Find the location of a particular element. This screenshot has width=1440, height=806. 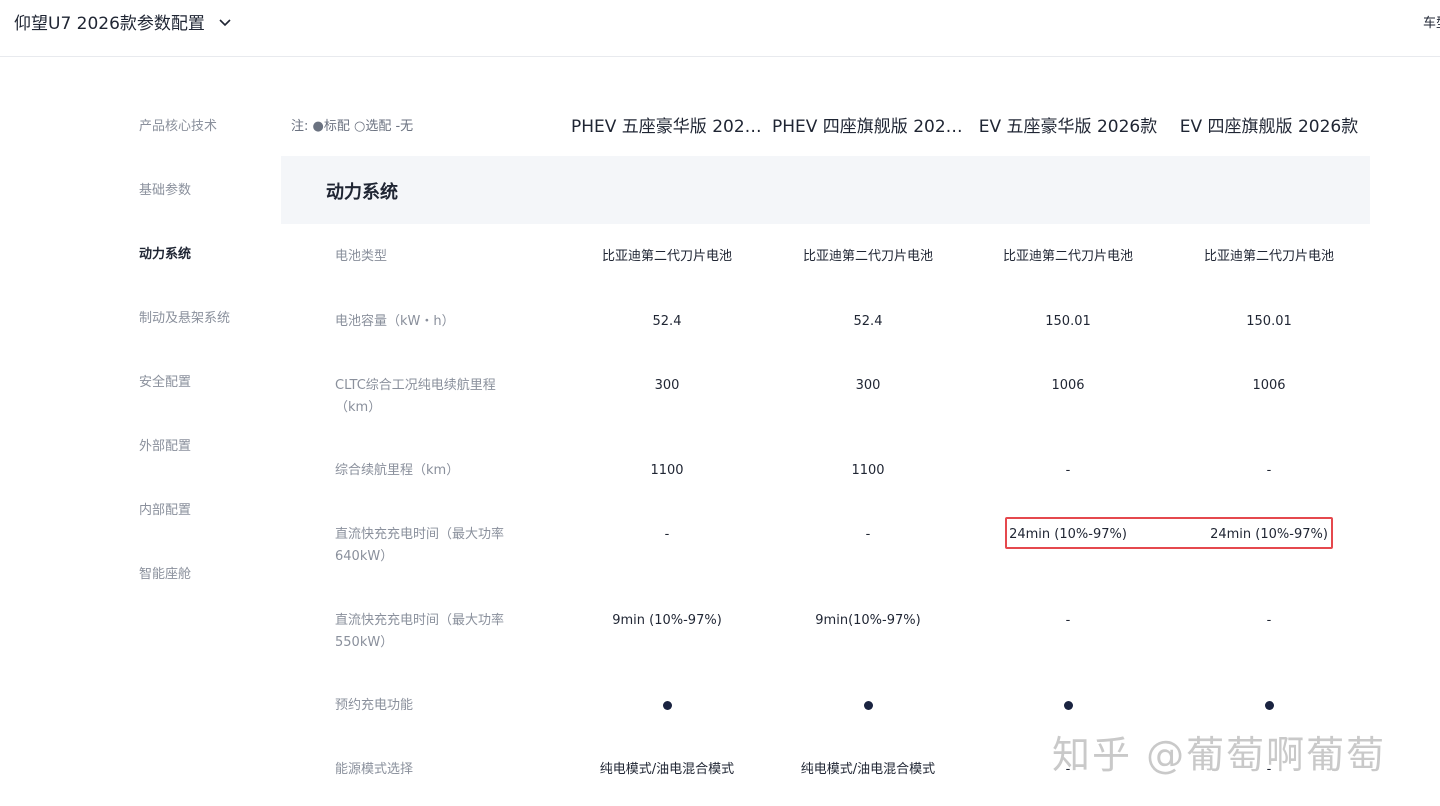

section-title: 动力系统 is located at coordinates (362, 192).